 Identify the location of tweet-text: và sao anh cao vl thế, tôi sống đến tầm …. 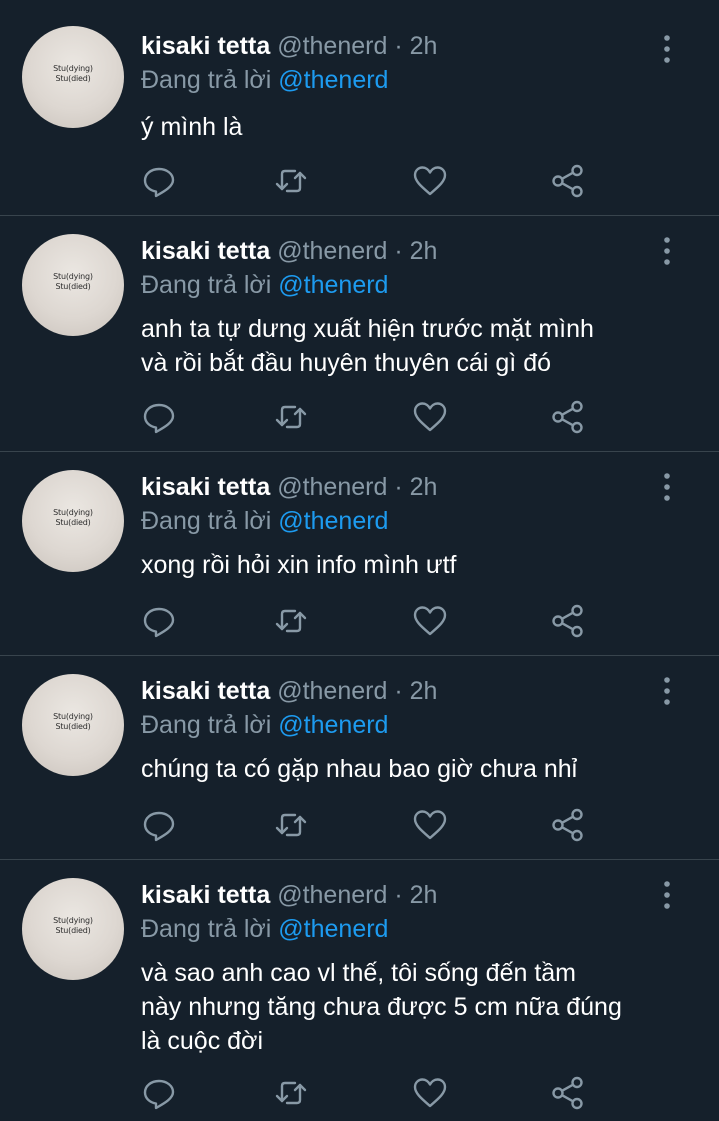
(421, 1007).